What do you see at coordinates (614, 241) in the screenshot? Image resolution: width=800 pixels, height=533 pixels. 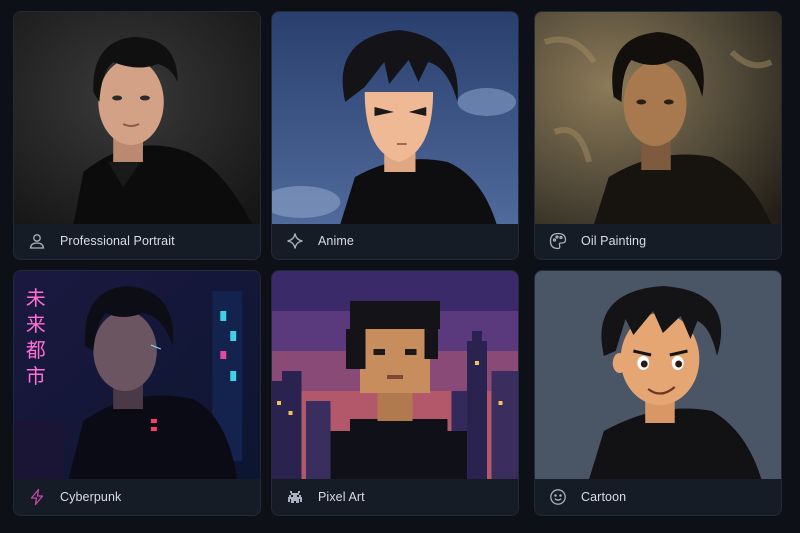 I see `style-label: Oil Painting` at bounding box center [614, 241].